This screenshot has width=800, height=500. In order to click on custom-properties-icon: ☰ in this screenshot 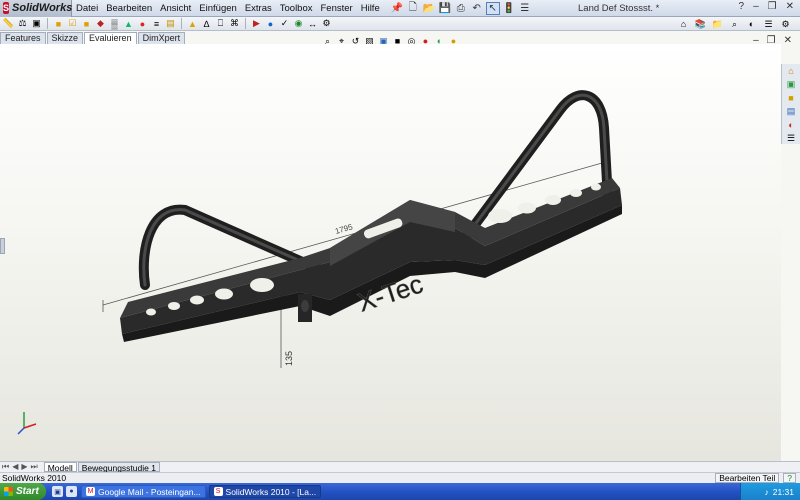, I will do `click(768, 24)`.